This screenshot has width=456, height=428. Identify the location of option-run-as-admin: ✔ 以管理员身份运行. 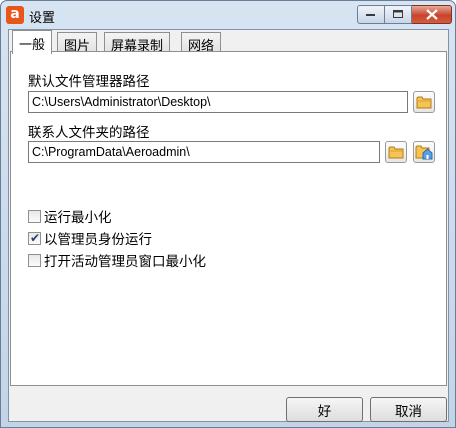
(90, 238).